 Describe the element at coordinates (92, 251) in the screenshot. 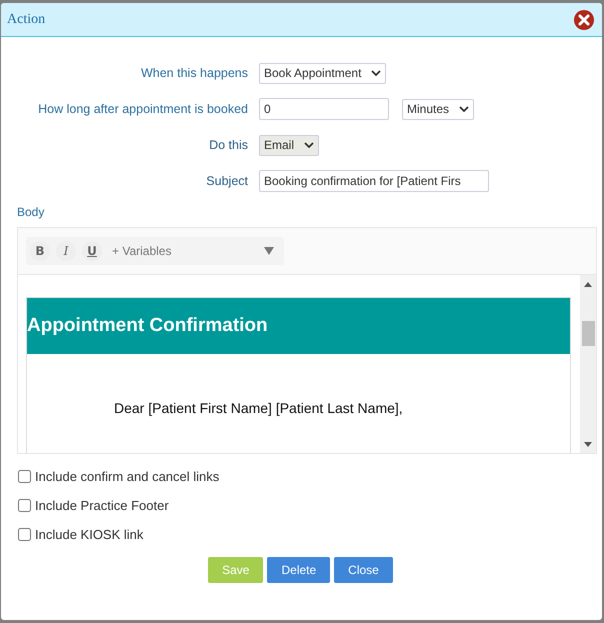

I see `underline-button: U` at that location.